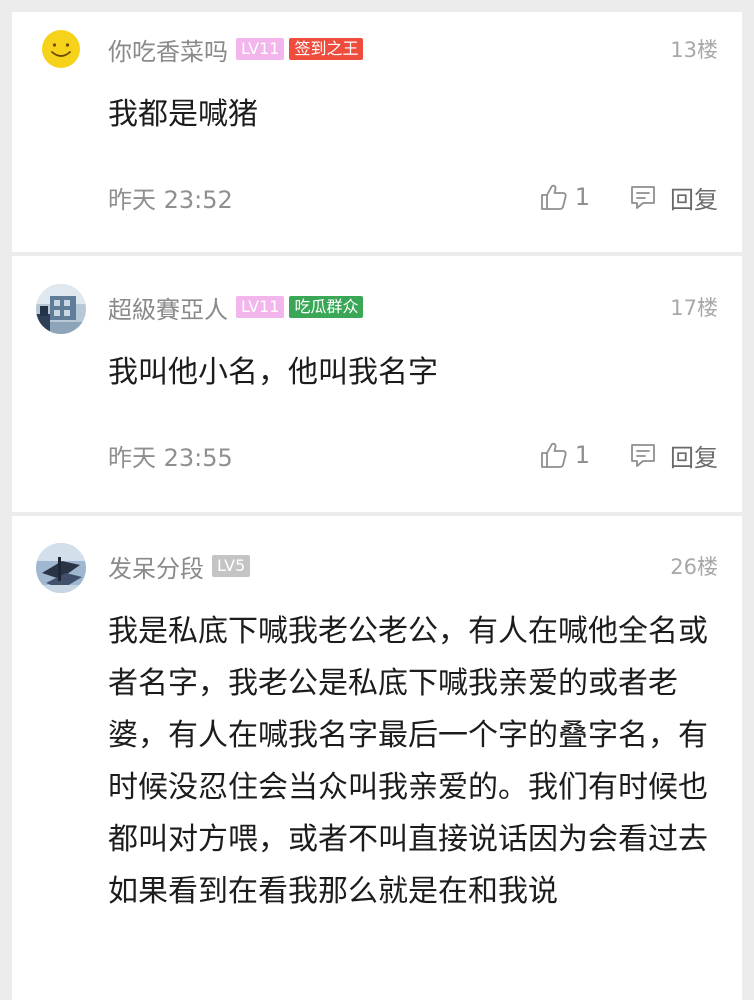 The width and height of the screenshot is (754, 1000). I want to click on comment-footer: 昨天 23:52 1 回复, so click(413, 197).